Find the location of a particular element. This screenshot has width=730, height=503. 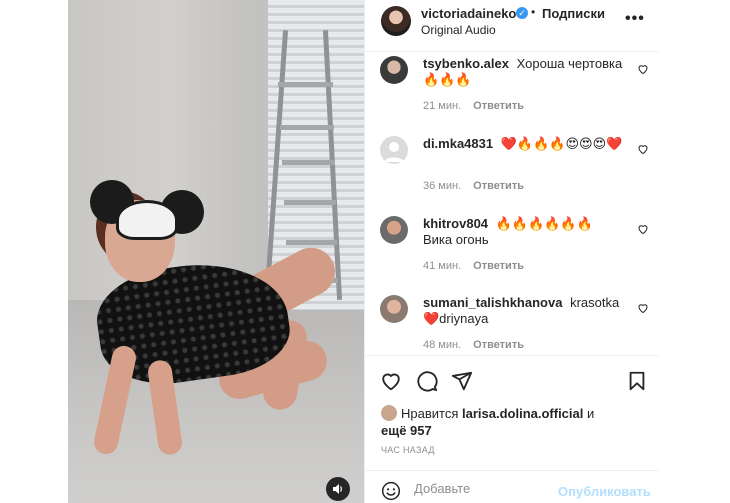

liker-username: larisa.dolina.official is located at coordinates (522, 413).